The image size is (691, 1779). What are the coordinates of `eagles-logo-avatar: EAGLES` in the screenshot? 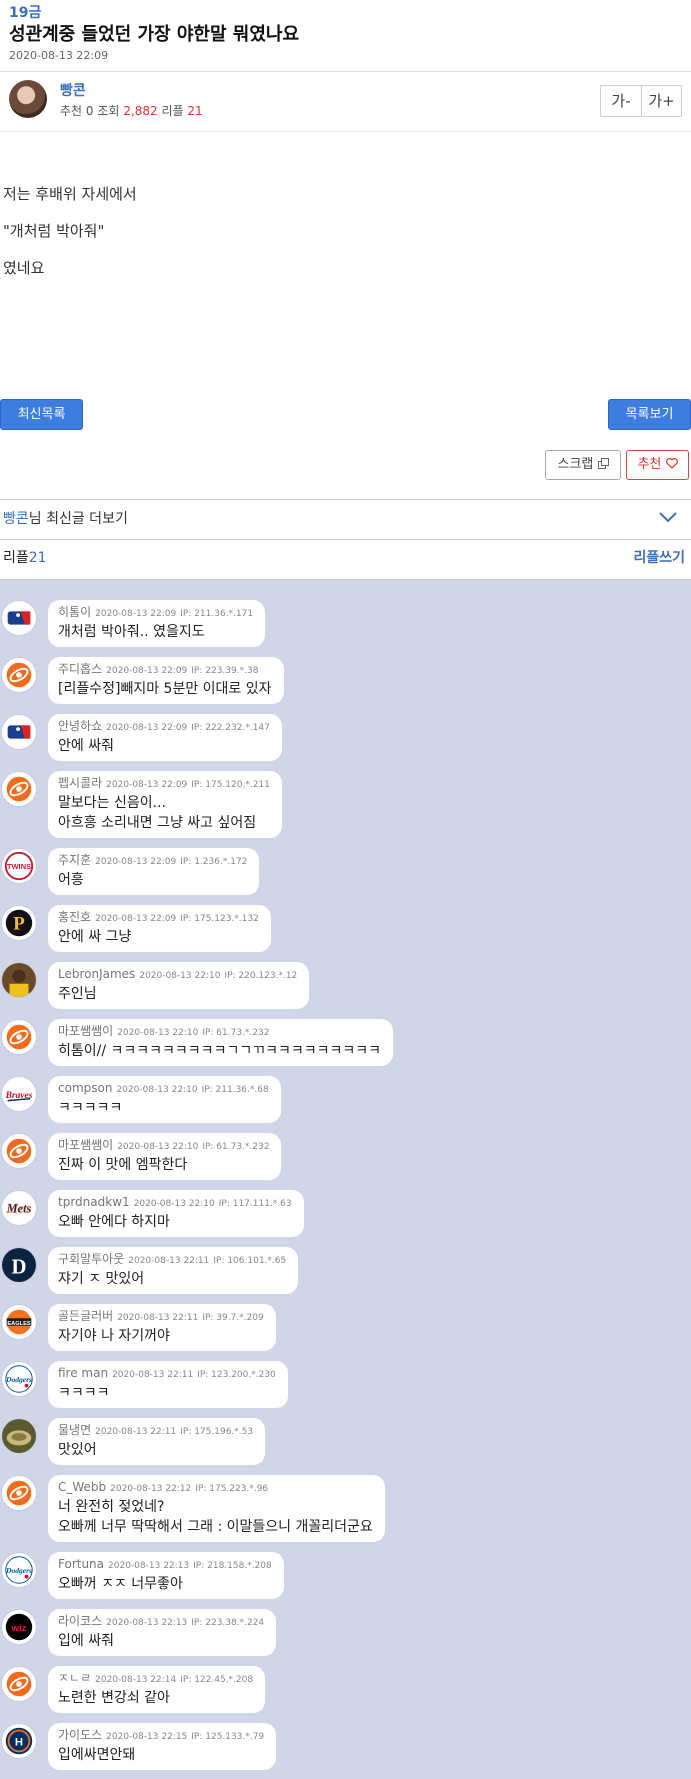 It's located at (19, 1322).